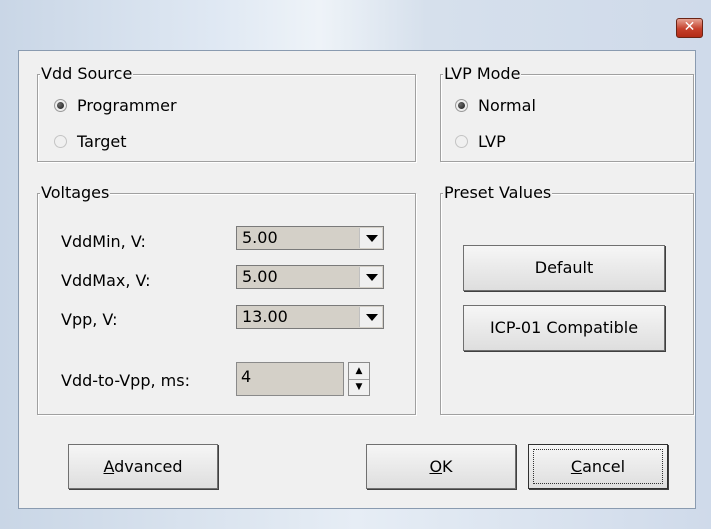 This screenshot has width=711, height=529. I want to click on vdd-to-vpp-spinner: ▲ ▼, so click(359, 379).